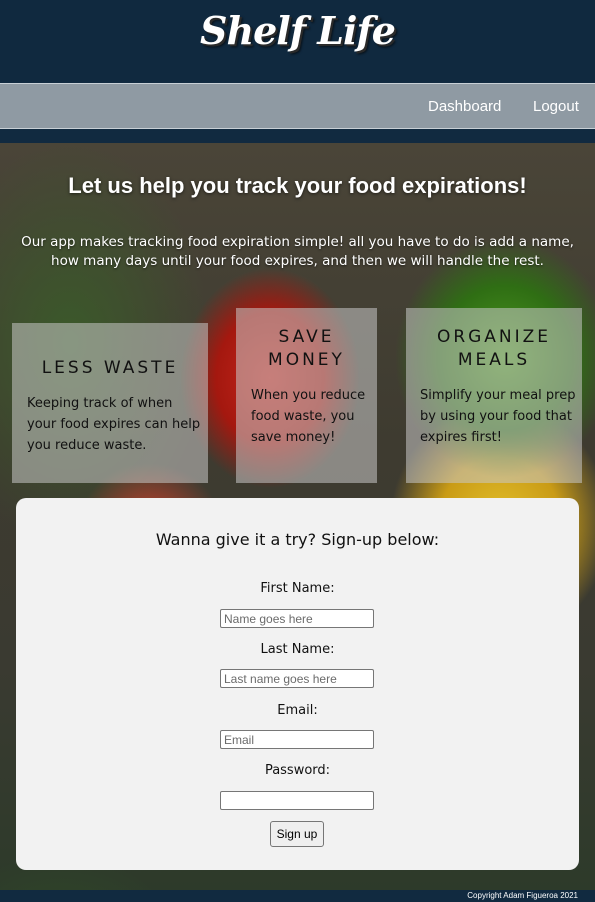 Image resolution: width=595 pixels, height=902 pixels. I want to click on copyright-text: Copyright Adam Figueroa 2021, so click(522, 895).